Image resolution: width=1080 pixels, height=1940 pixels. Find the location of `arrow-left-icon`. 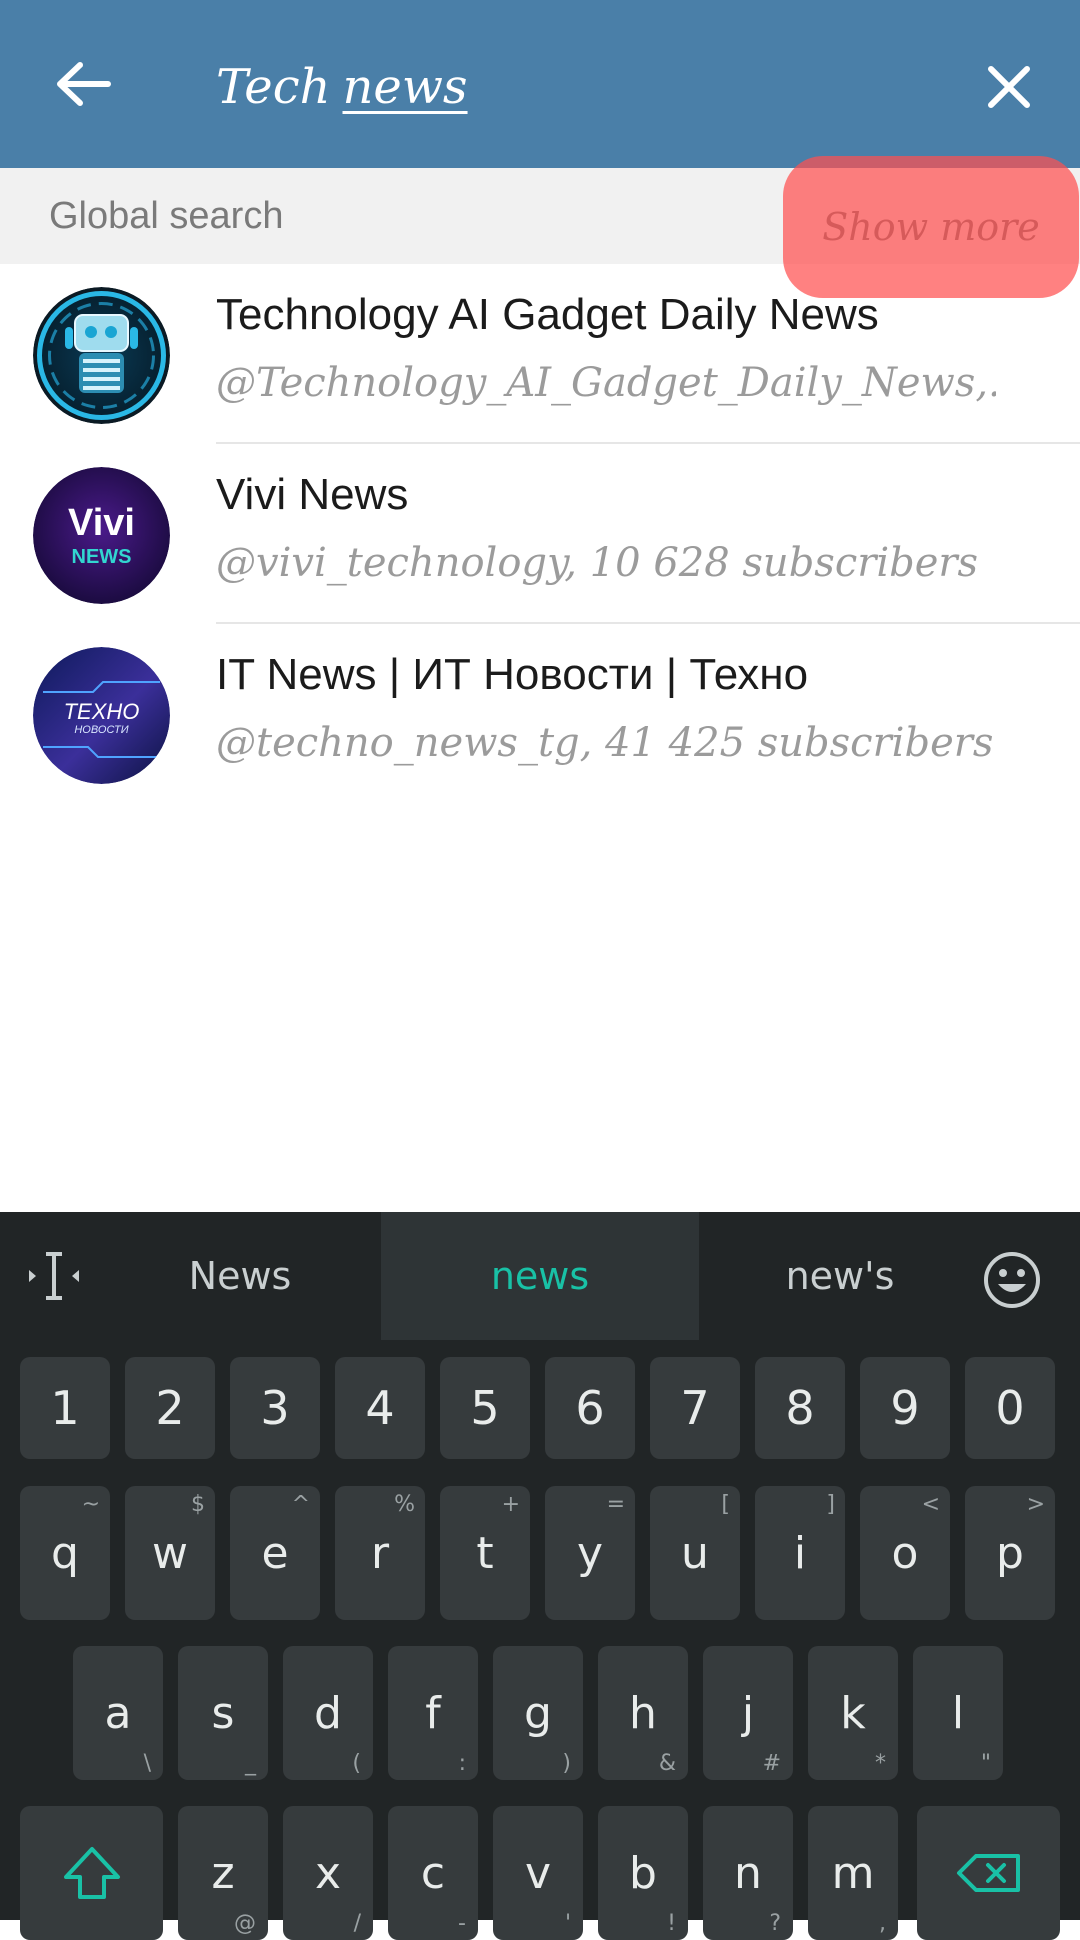

arrow-left-icon is located at coordinates (84, 84).